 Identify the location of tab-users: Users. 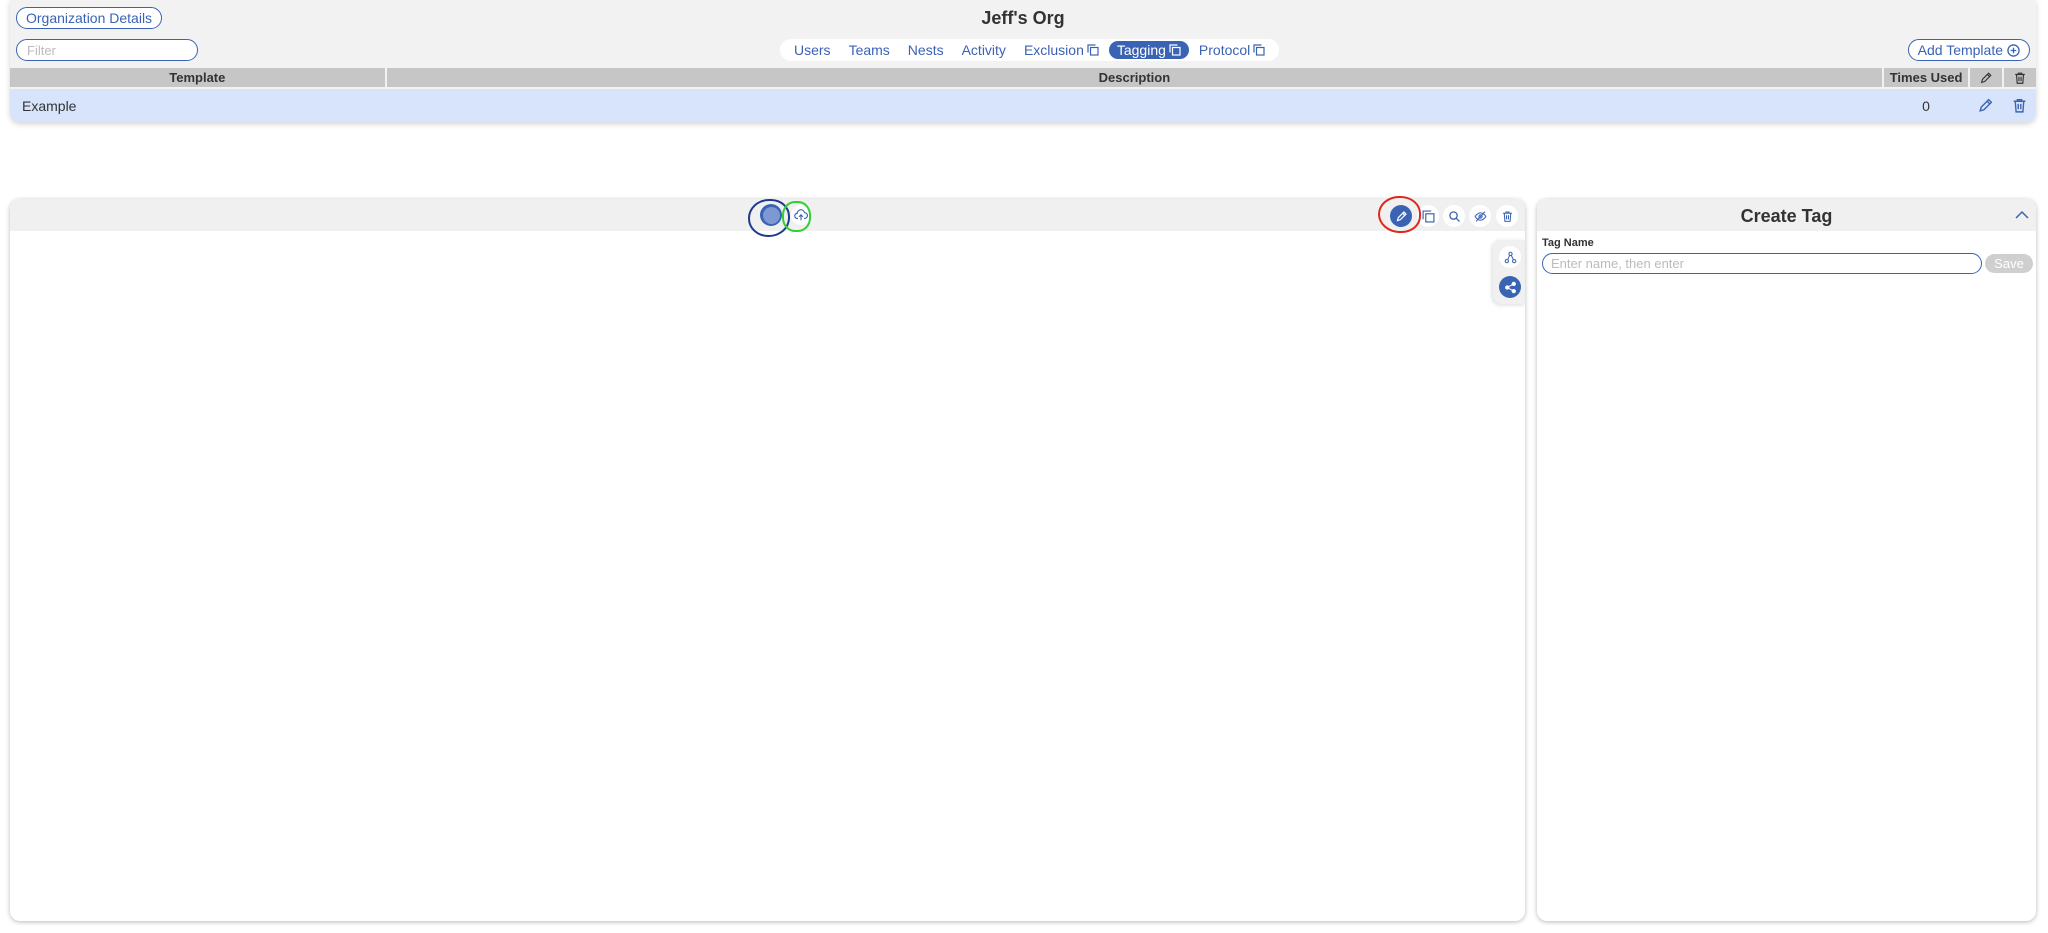
(812, 50).